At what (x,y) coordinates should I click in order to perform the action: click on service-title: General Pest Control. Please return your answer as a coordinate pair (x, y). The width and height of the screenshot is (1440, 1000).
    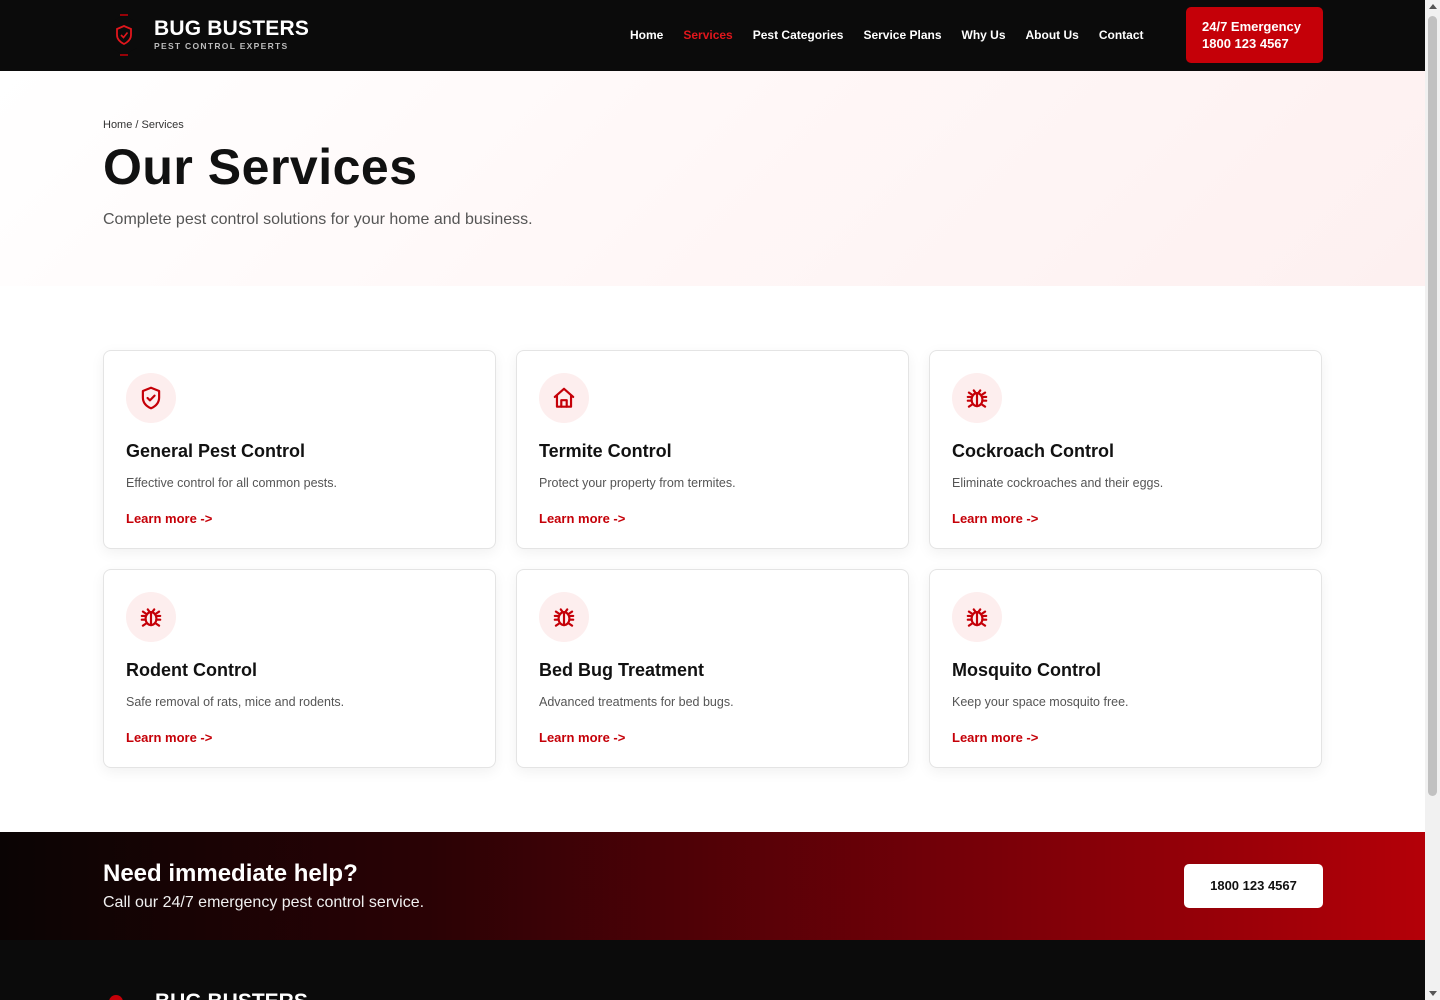
    Looking at the image, I should click on (216, 451).